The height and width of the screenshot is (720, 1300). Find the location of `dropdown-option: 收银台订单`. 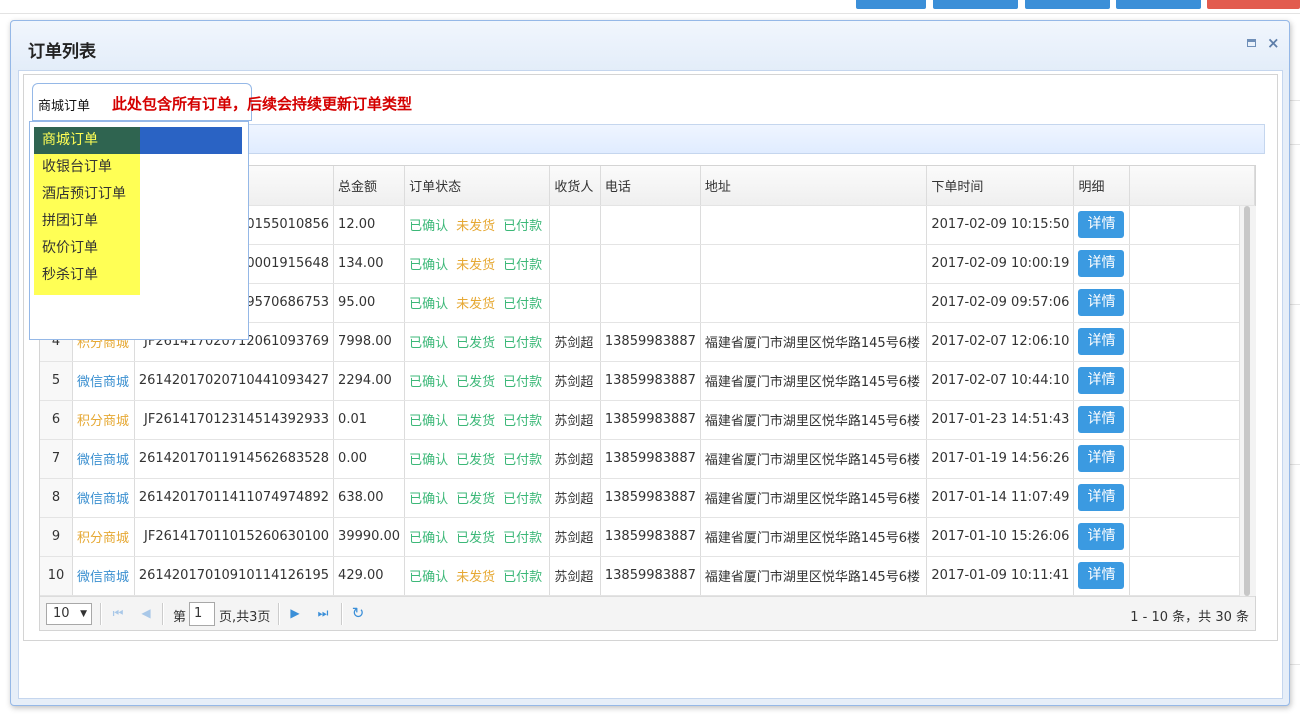

dropdown-option: 收银台订单 is located at coordinates (87, 167).